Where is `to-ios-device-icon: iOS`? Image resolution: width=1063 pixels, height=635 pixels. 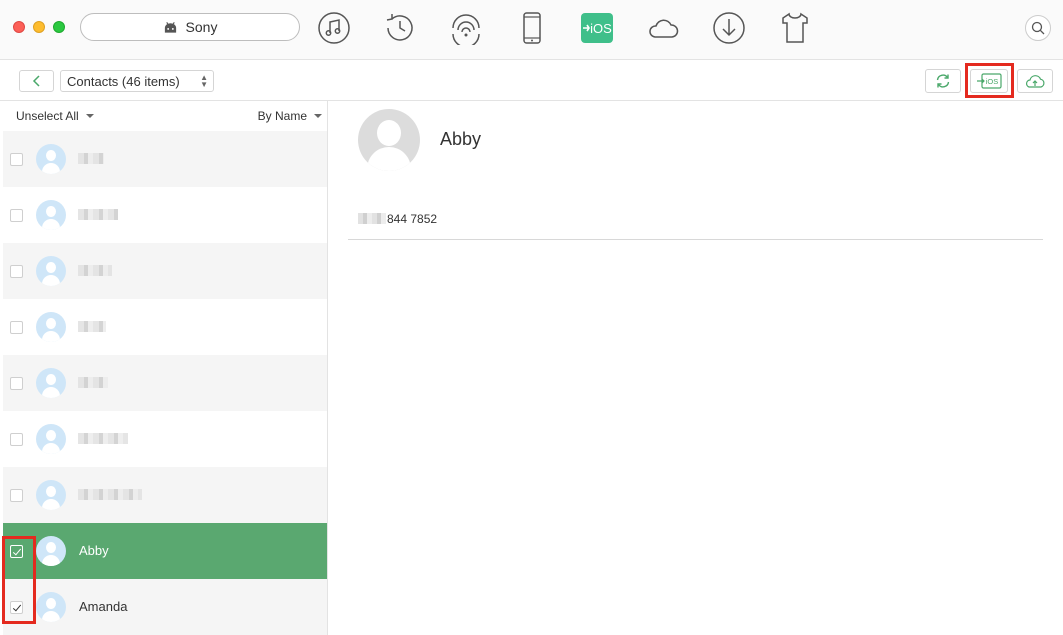
to-ios-device-icon: iOS is located at coordinates (989, 81).